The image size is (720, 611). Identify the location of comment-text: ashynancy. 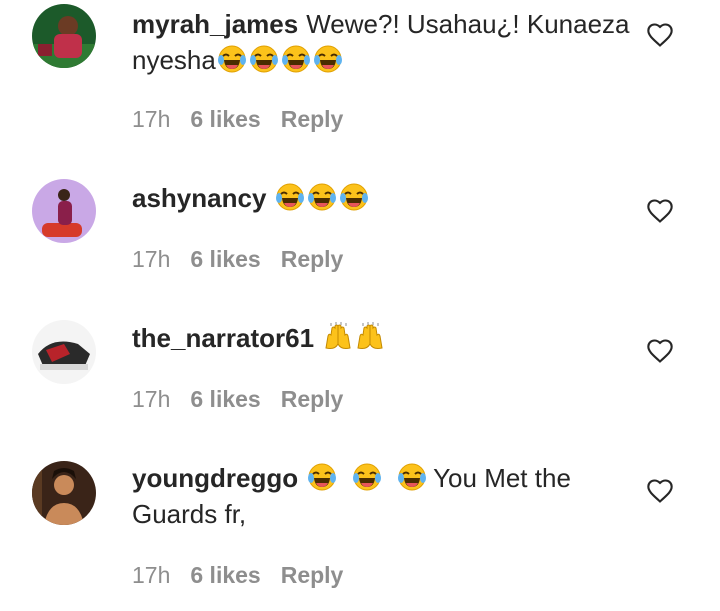
(382, 198).